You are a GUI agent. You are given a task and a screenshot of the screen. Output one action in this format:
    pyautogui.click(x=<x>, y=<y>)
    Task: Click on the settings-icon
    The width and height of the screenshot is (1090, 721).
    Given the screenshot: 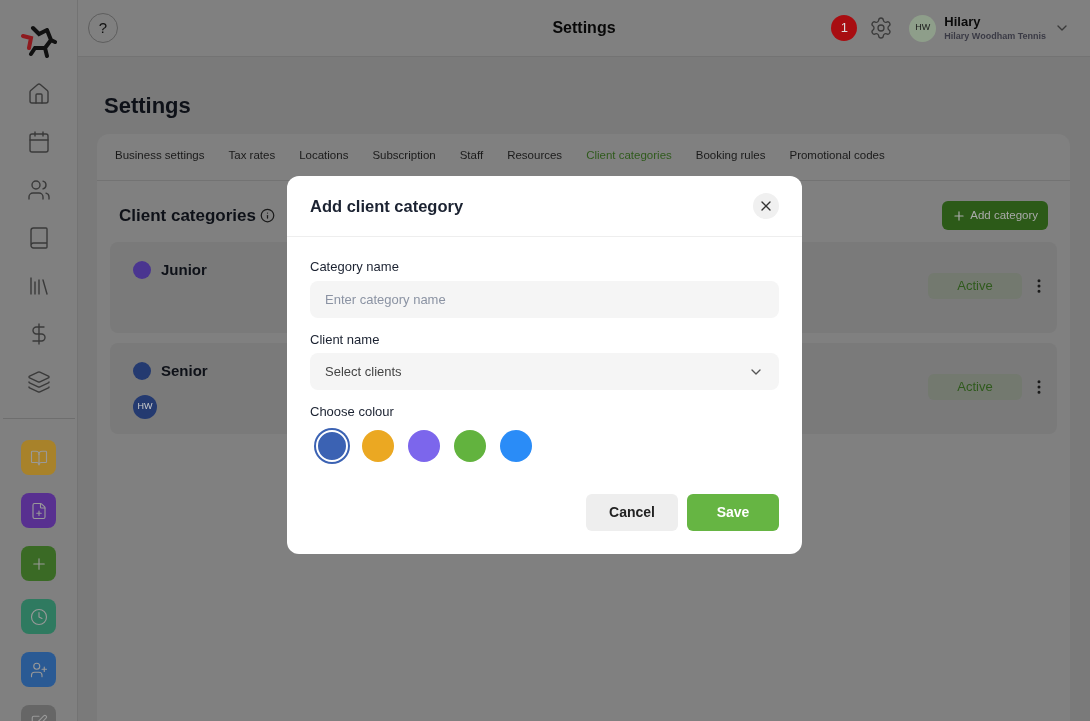 What is the action you would take?
    pyautogui.click(x=881, y=28)
    